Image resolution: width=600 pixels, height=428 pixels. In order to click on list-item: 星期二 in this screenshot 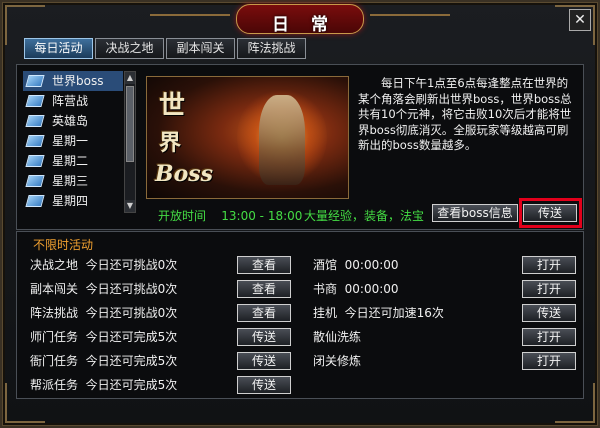, I will do `click(73, 161)`.